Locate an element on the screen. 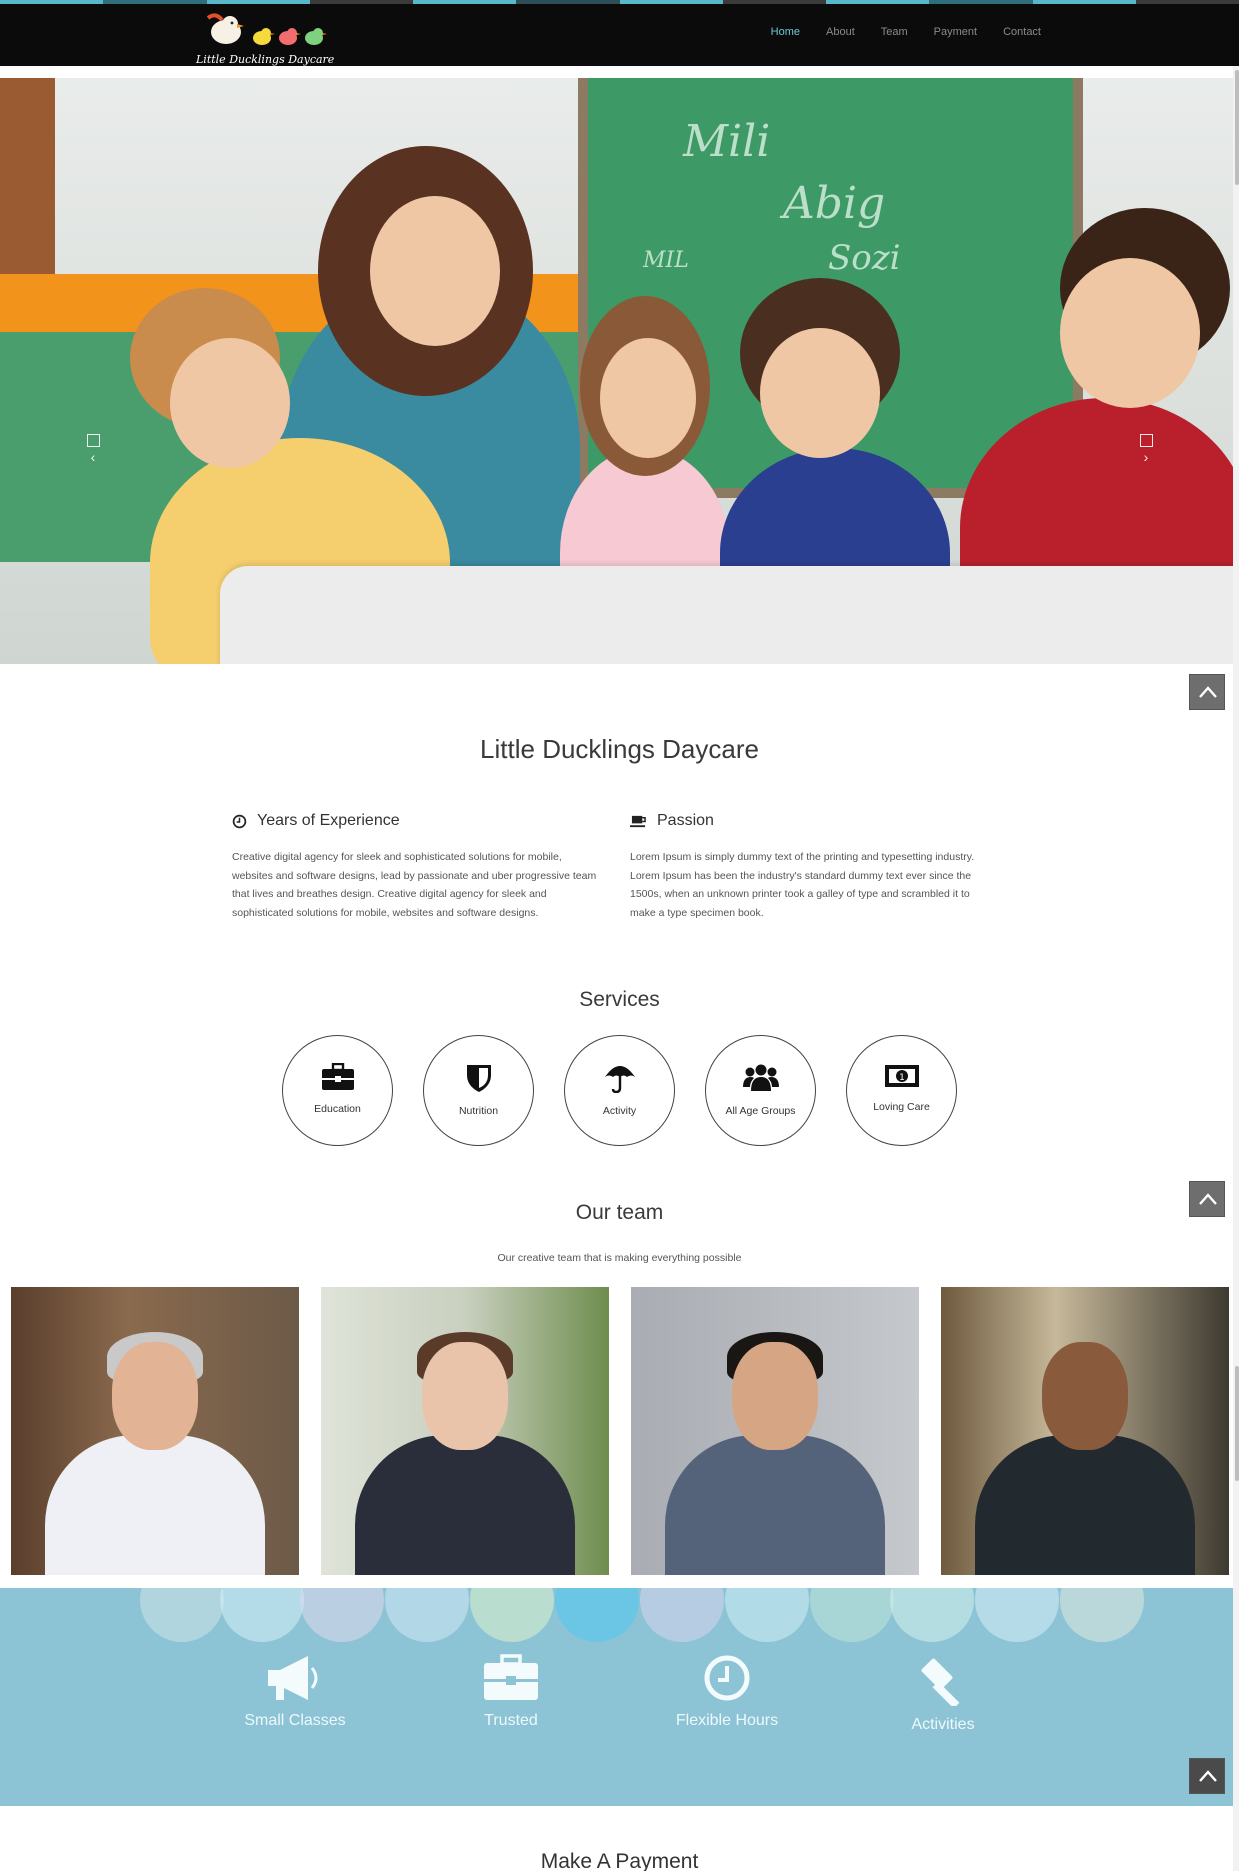 Image resolution: width=1239 pixels, height=1871 pixels. about-title: Little Ducklings Daycare is located at coordinates (619, 749).